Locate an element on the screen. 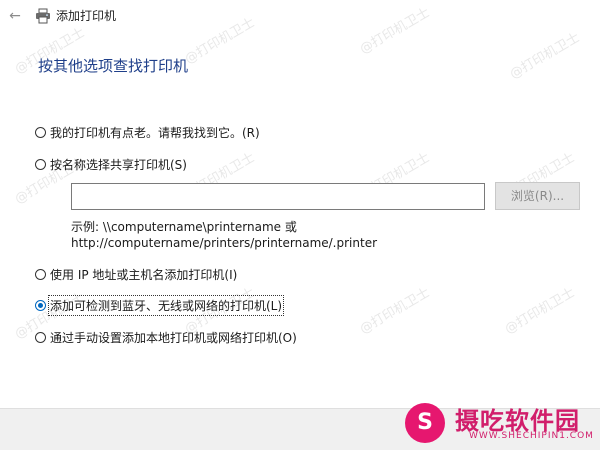  shared-printer-name-input is located at coordinates (278, 196).